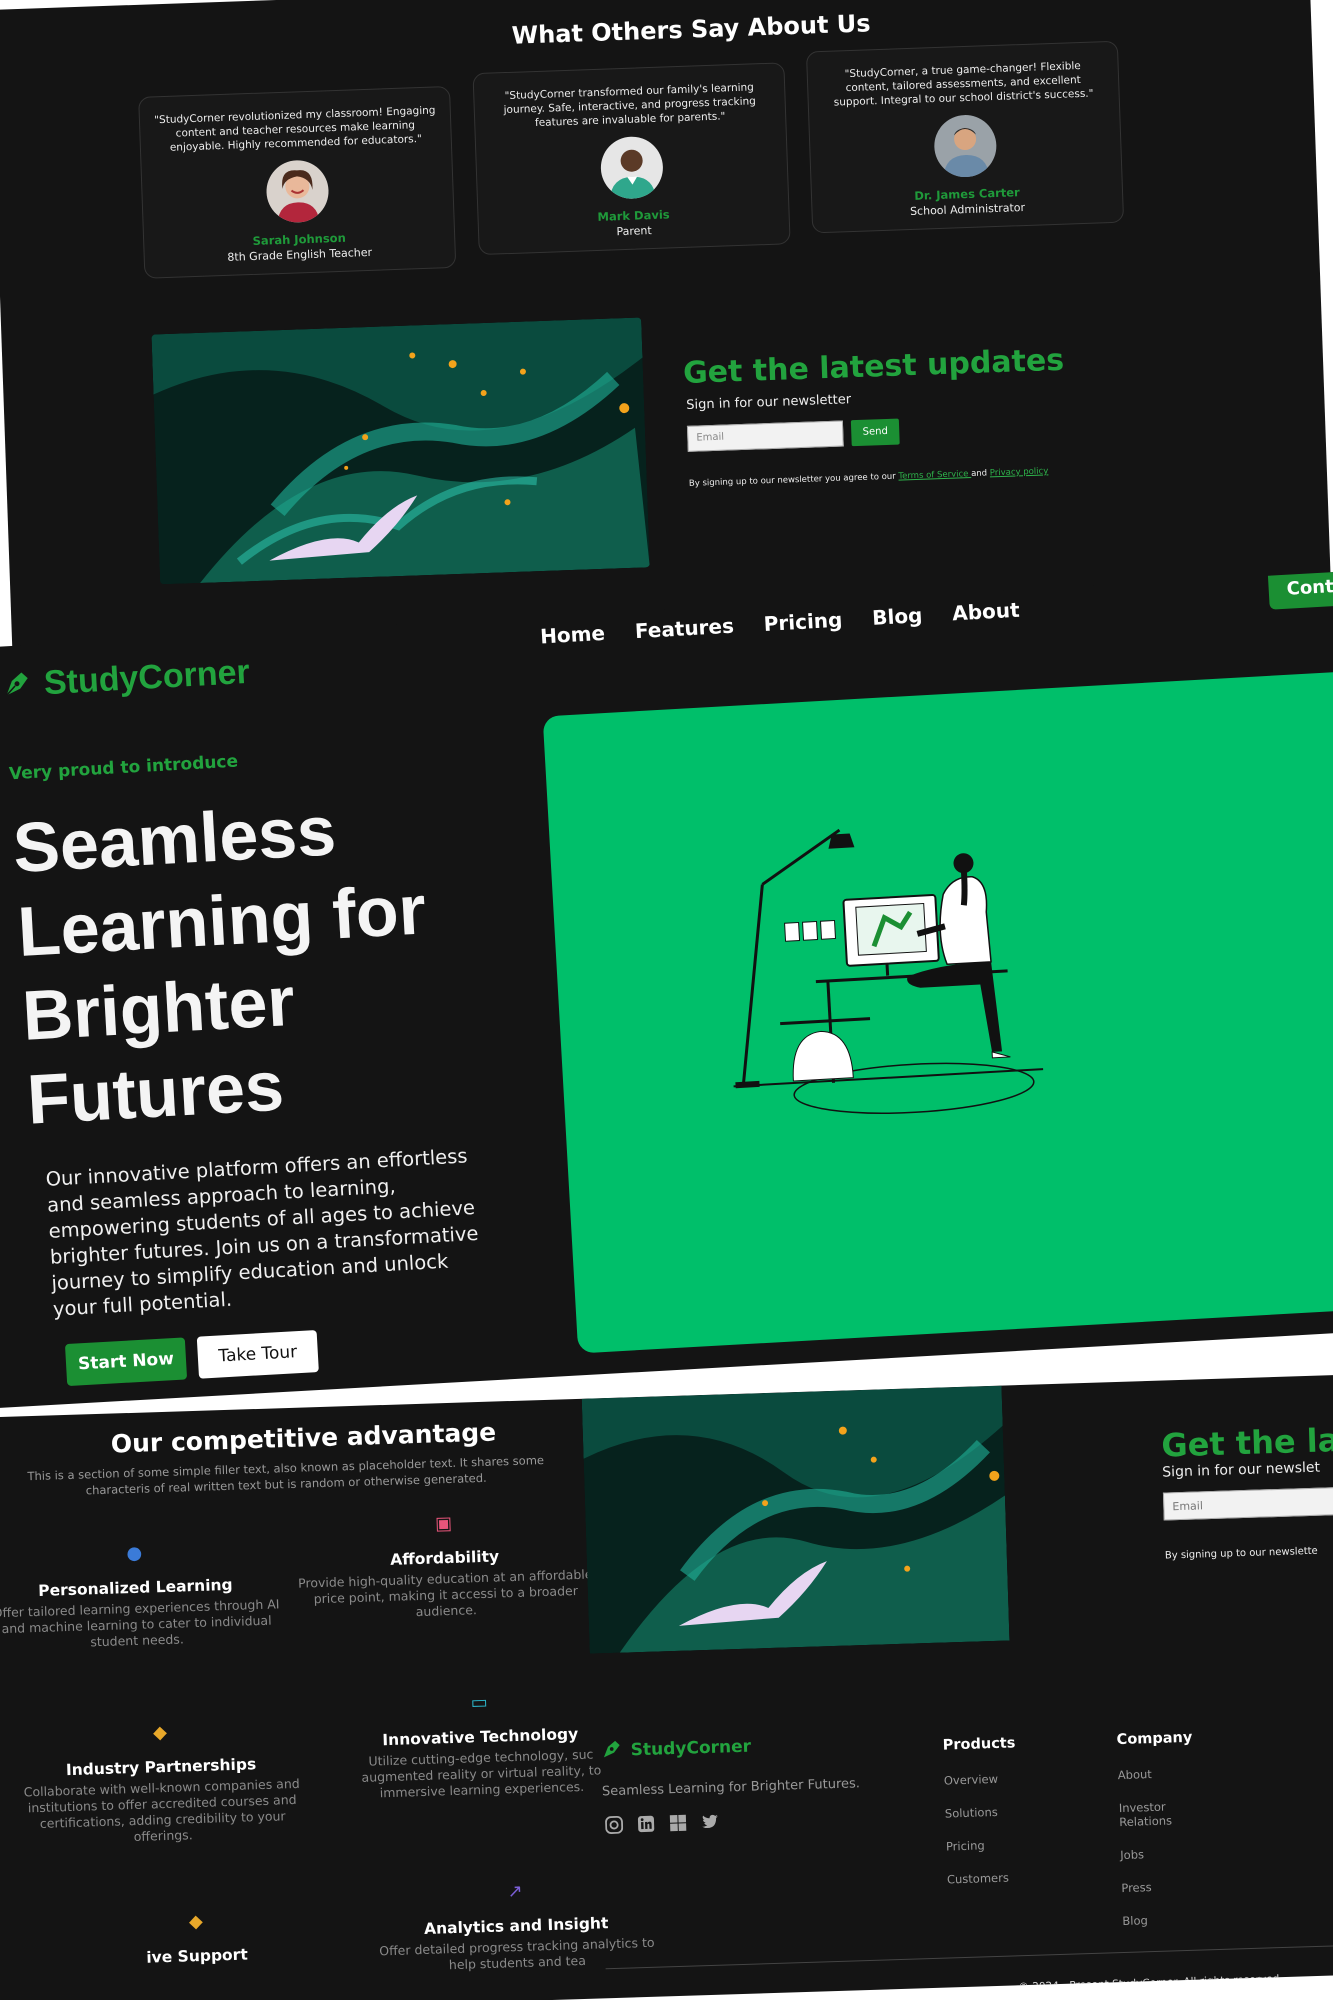 This screenshot has width=1333, height=2000. I want to click on newsletter-subtitle: Sign in for our newsletter, so click(768, 402).